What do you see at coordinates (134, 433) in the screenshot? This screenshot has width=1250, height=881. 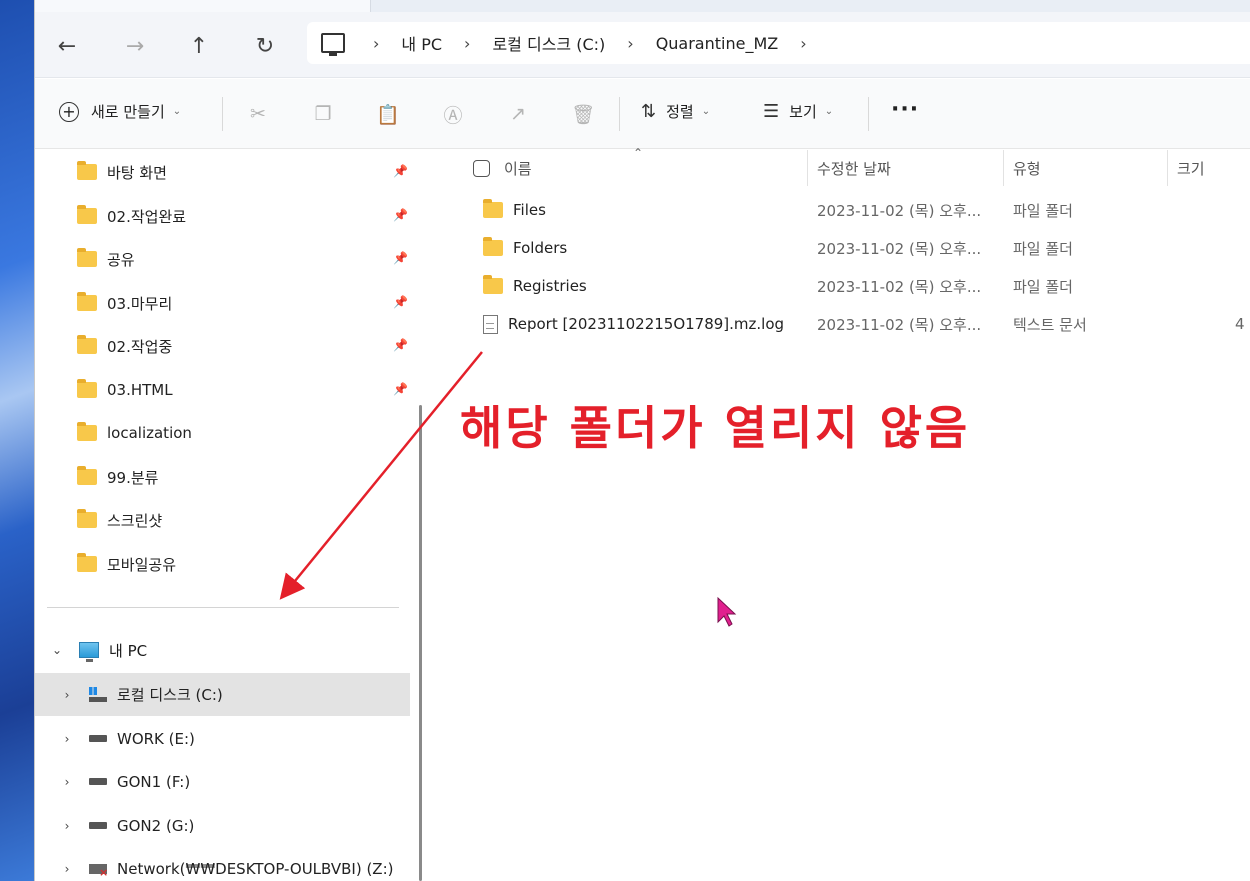 I see `sidebar-item-localization: localization` at bounding box center [134, 433].